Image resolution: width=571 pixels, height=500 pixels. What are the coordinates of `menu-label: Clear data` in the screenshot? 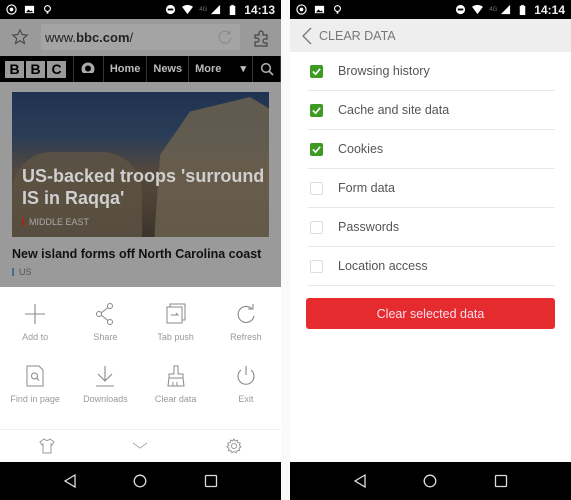 It's located at (175, 399).